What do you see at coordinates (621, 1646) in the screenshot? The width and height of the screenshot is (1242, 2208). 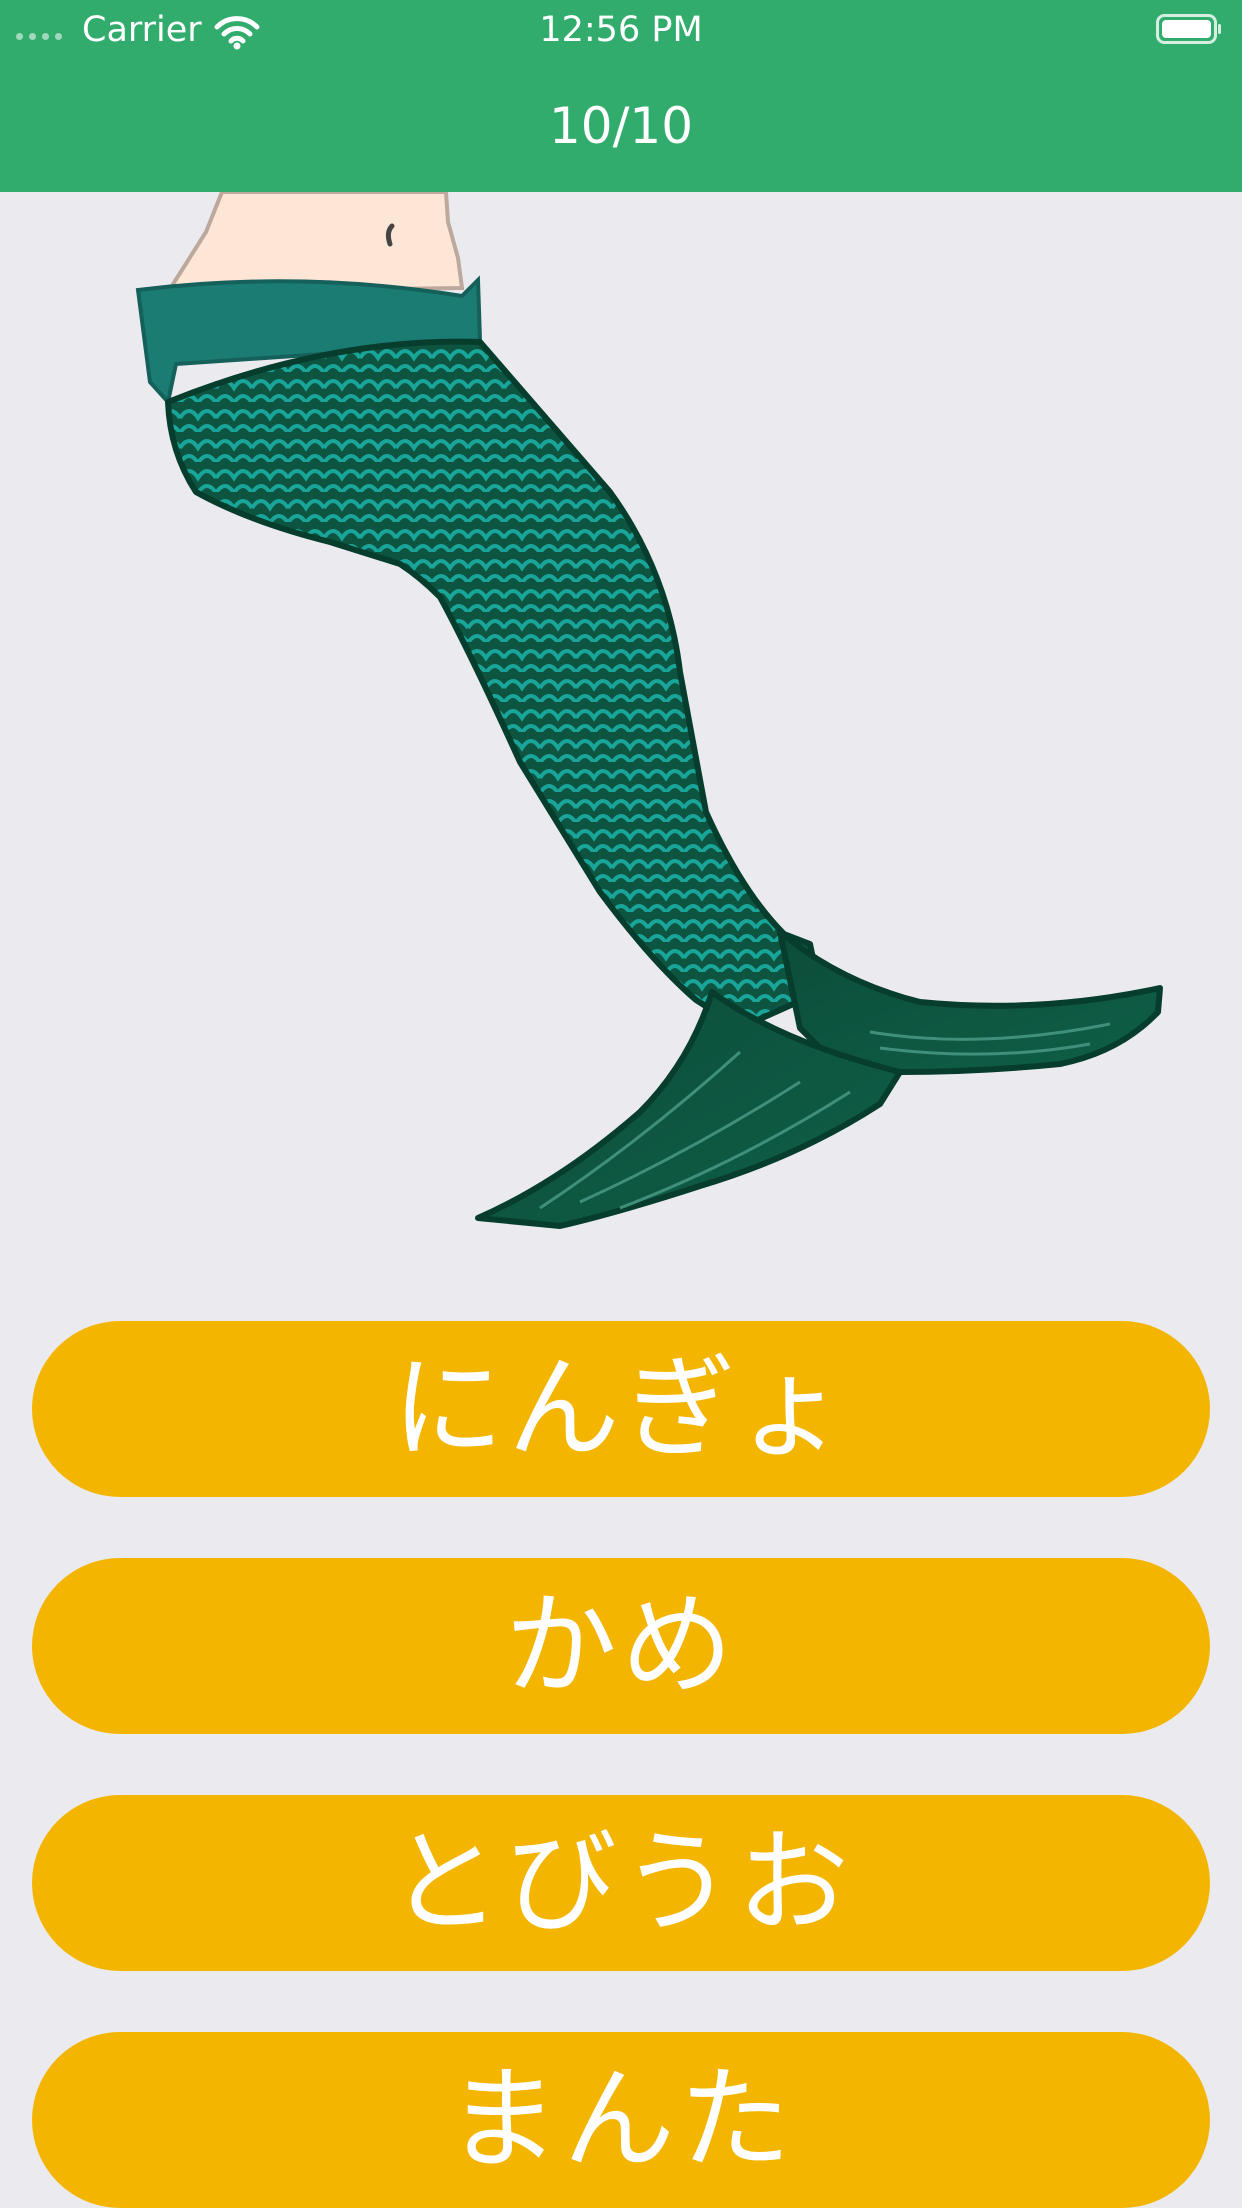 I see `answer-button-2: かめ` at bounding box center [621, 1646].